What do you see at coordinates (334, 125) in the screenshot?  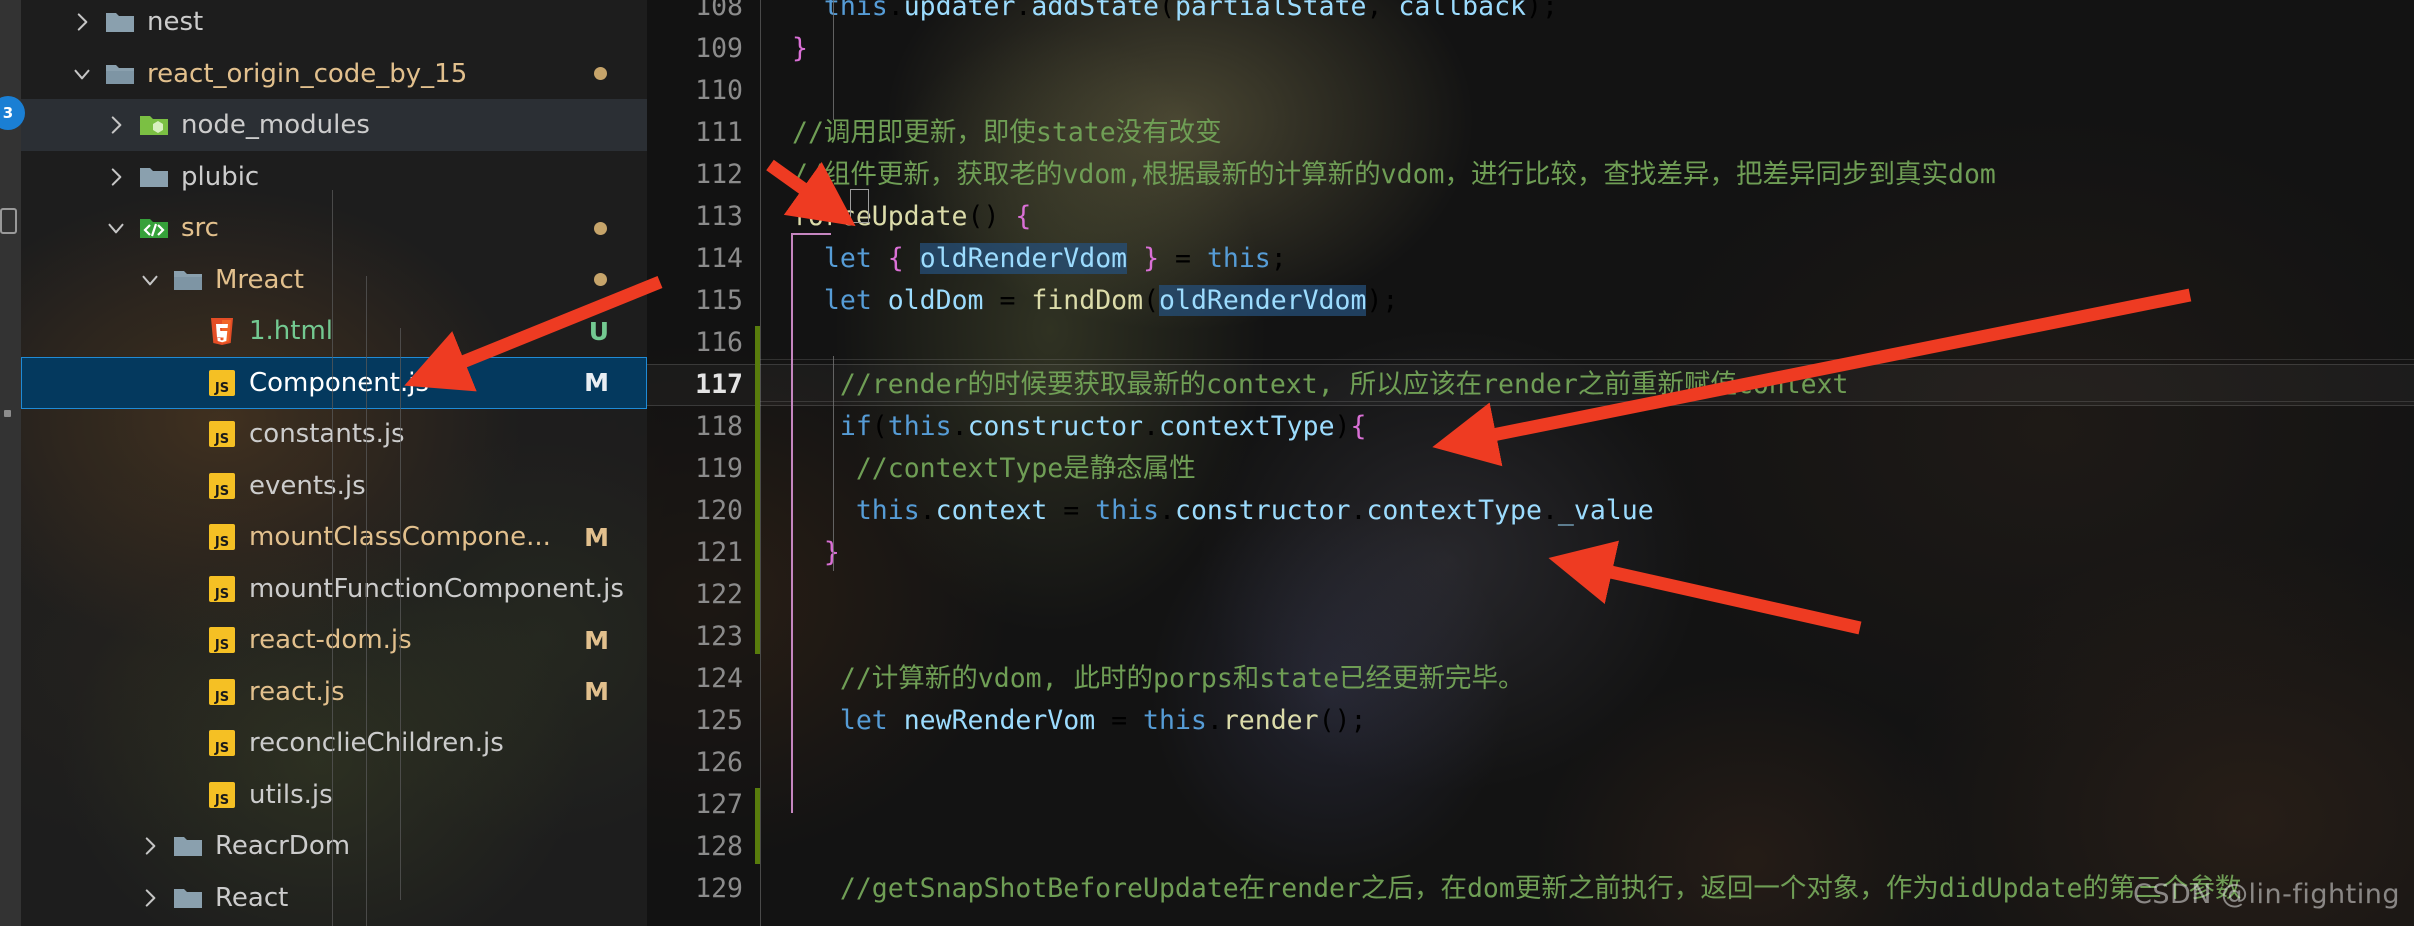 I see `file-tree-folder: node_modules` at bounding box center [334, 125].